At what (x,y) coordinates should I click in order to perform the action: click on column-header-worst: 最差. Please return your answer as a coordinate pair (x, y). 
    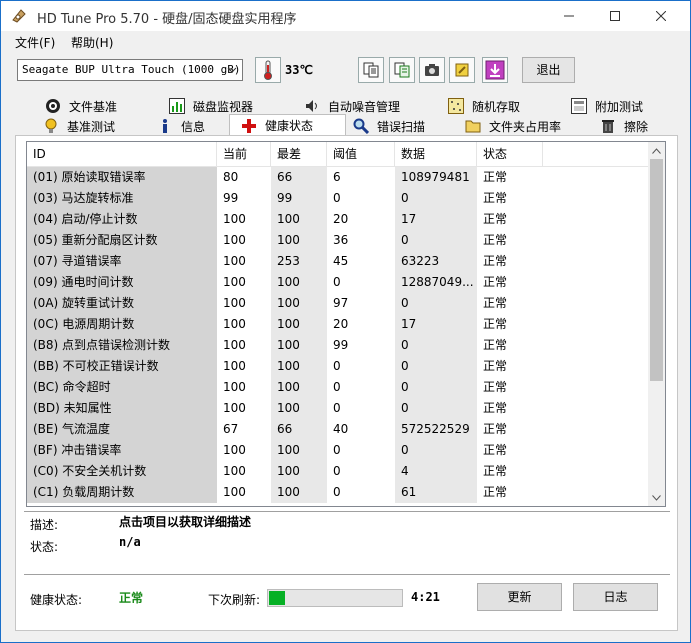
    Looking at the image, I should click on (299, 154).